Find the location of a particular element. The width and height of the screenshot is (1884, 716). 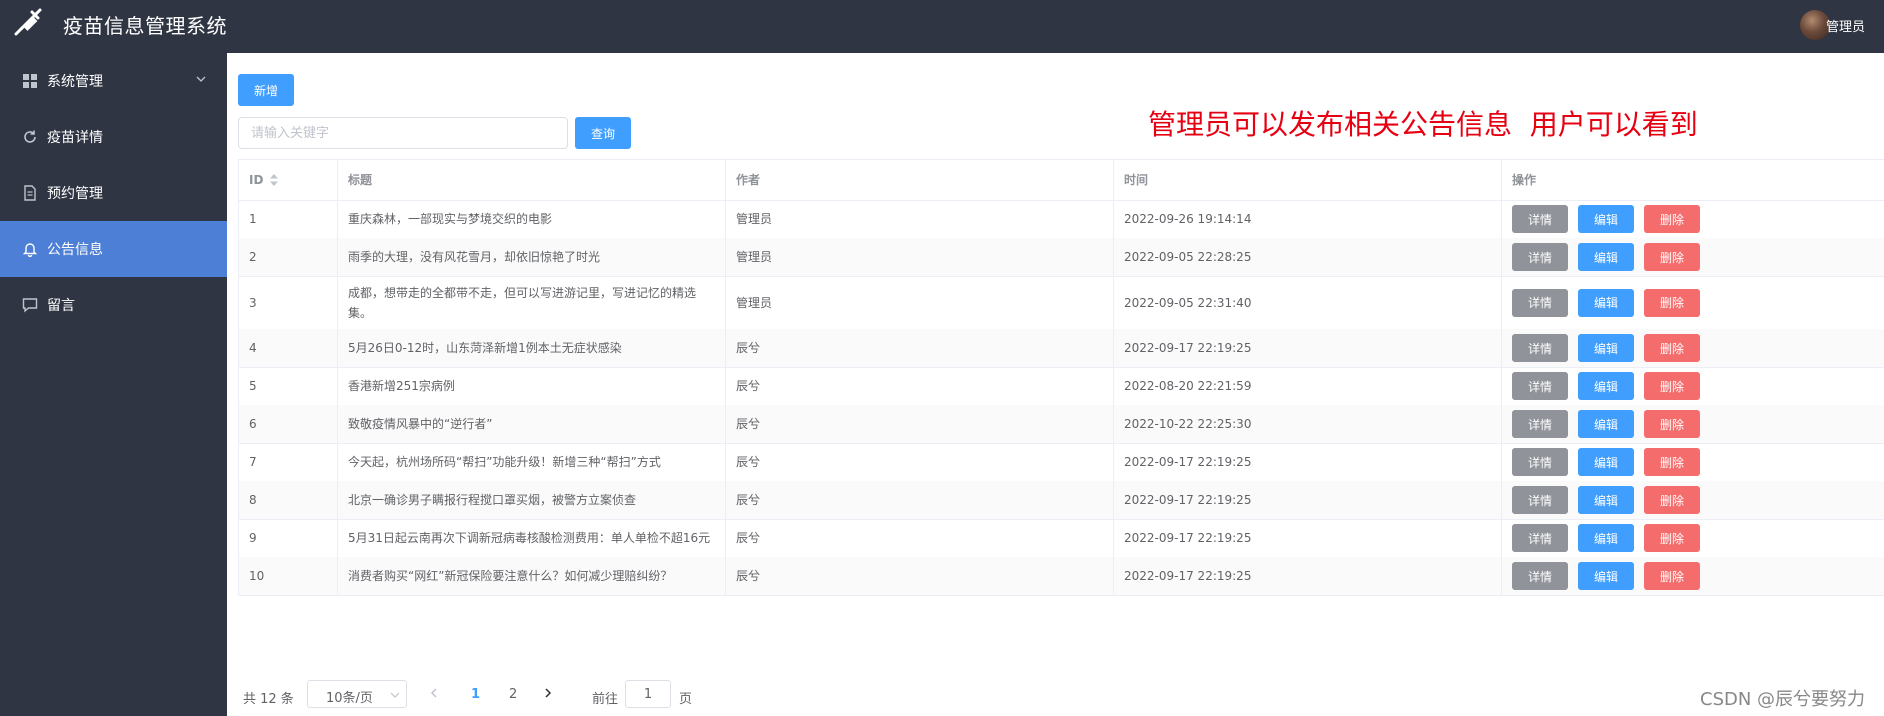

pagination-total: 共 12 条 is located at coordinates (268, 699).